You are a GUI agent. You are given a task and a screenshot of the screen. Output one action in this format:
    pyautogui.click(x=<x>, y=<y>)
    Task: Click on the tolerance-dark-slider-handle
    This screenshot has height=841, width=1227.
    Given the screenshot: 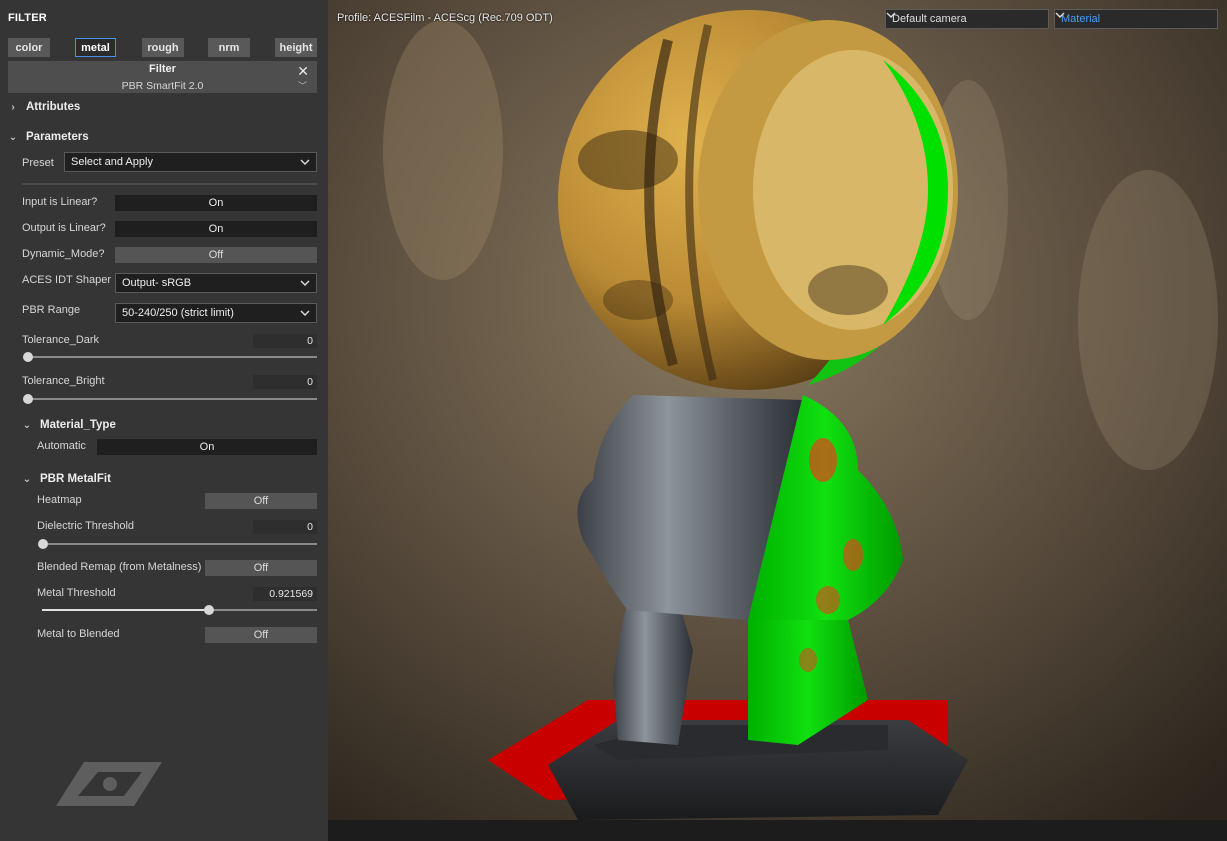 What is the action you would take?
    pyautogui.click(x=28, y=357)
    